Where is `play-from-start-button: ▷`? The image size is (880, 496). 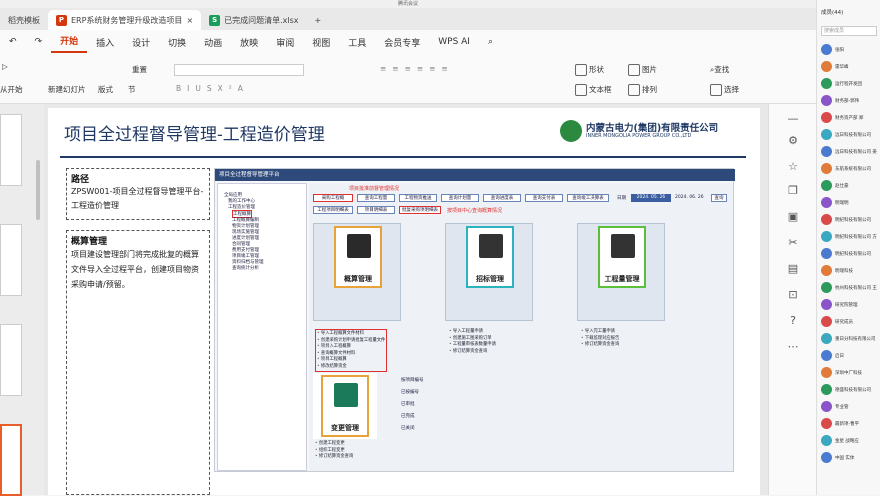
play-from-start-button: ▷ is located at coordinates (5, 66).